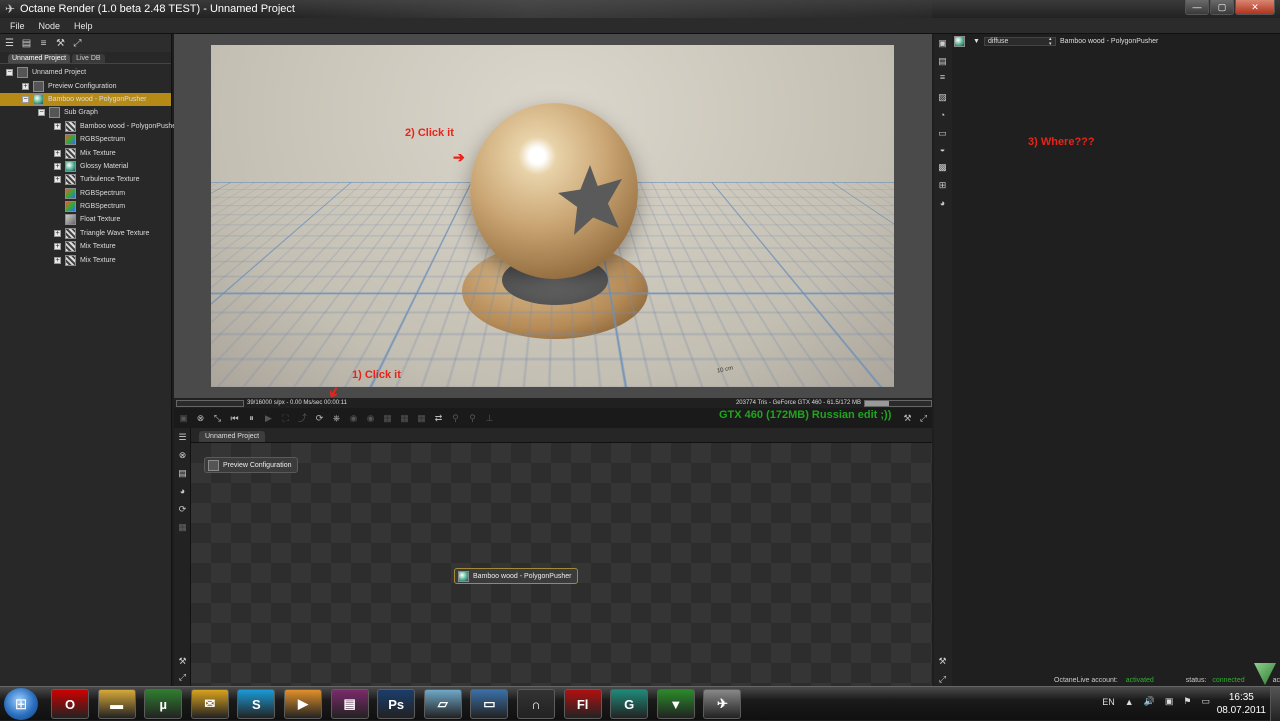 The width and height of the screenshot is (1280, 721). Describe the element at coordinates (77, 43) in the screenshot. I see `expand-icon: ⤢` at that location.